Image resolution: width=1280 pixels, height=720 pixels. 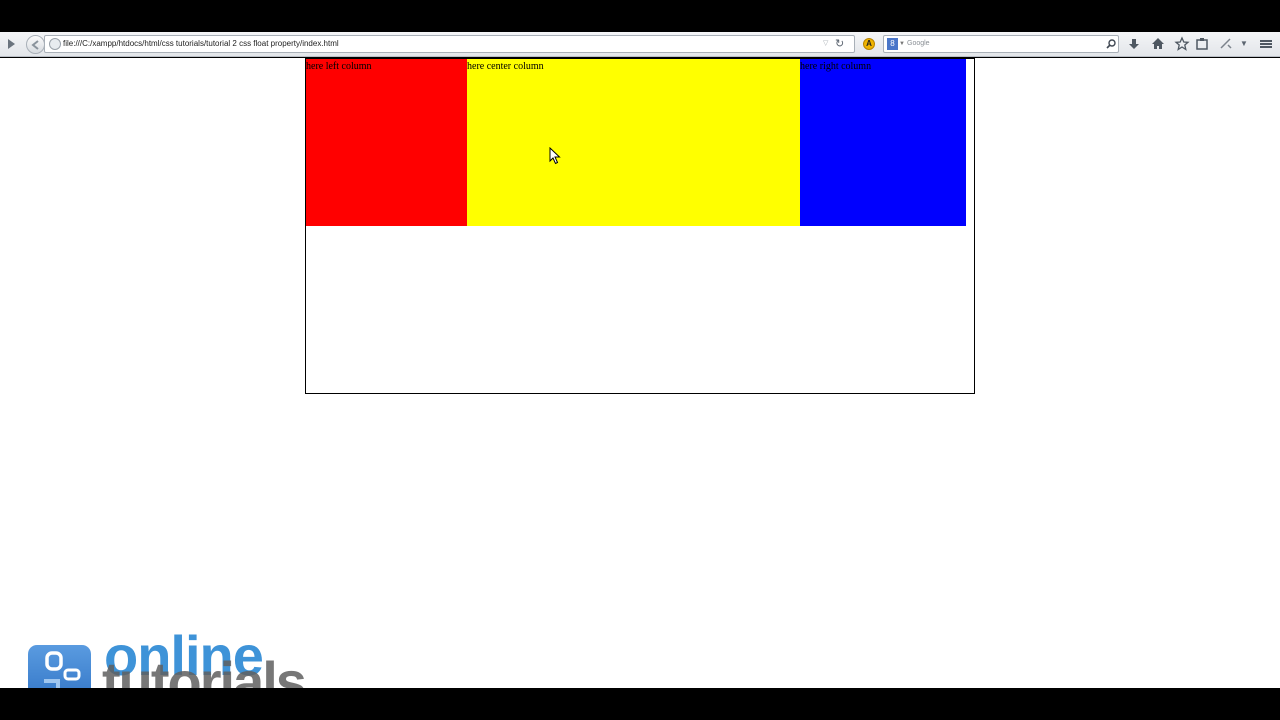 I want to click on left-column: here left column, so click(x=386, y=142).